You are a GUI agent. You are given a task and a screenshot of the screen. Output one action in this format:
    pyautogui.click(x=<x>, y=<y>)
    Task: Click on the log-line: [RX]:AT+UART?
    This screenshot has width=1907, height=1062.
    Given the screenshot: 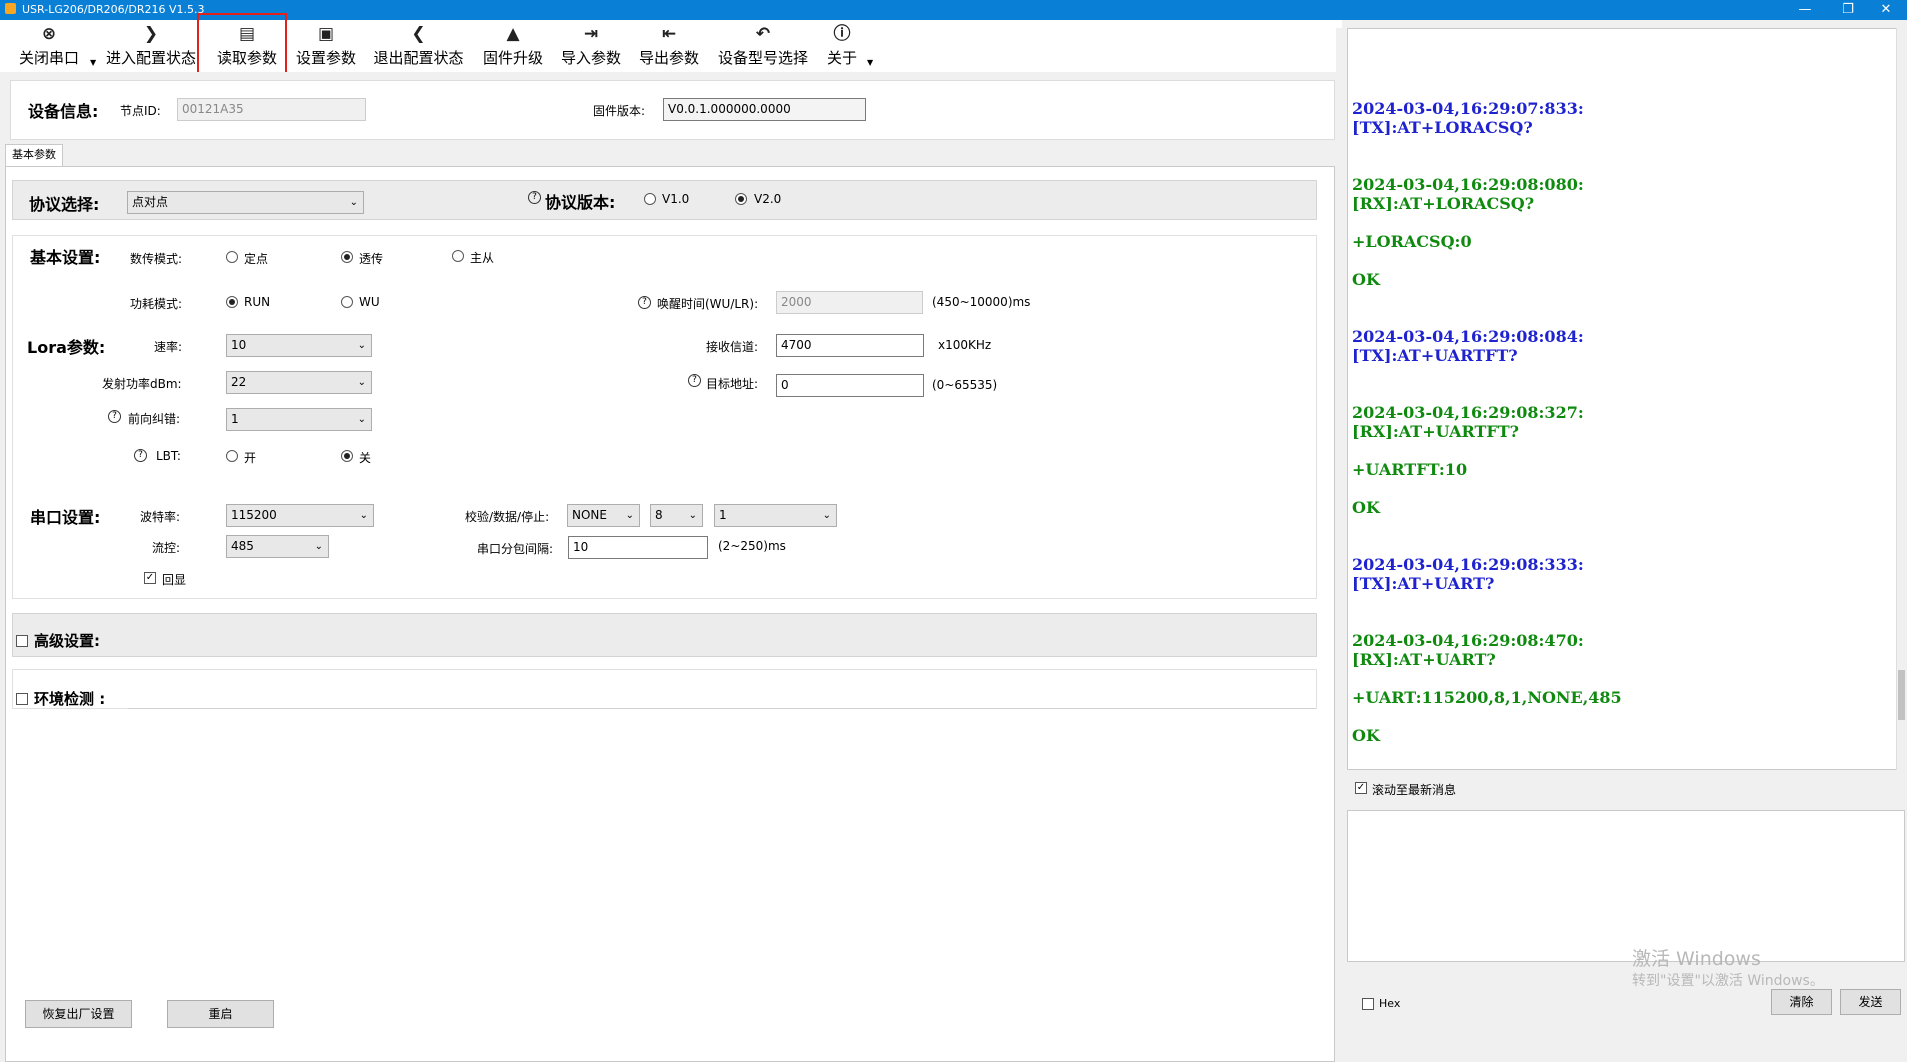 What is the action you would take?
    pyautogui.click(x=1424, y=659)
    